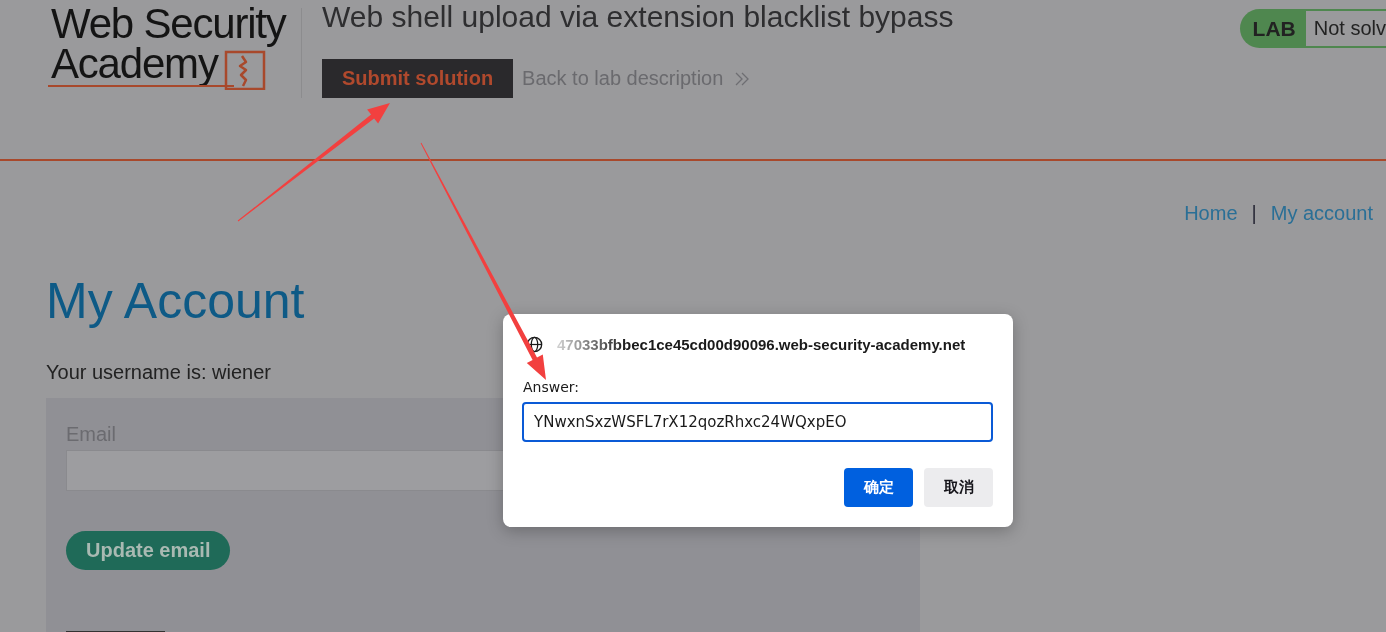 Image resolution: width=1386 pixels, height=632 pixels. What do you see at coordinates (1211, 213) in the screenshot?
I see `home-link: Home` at bounding box center [1211, 213].